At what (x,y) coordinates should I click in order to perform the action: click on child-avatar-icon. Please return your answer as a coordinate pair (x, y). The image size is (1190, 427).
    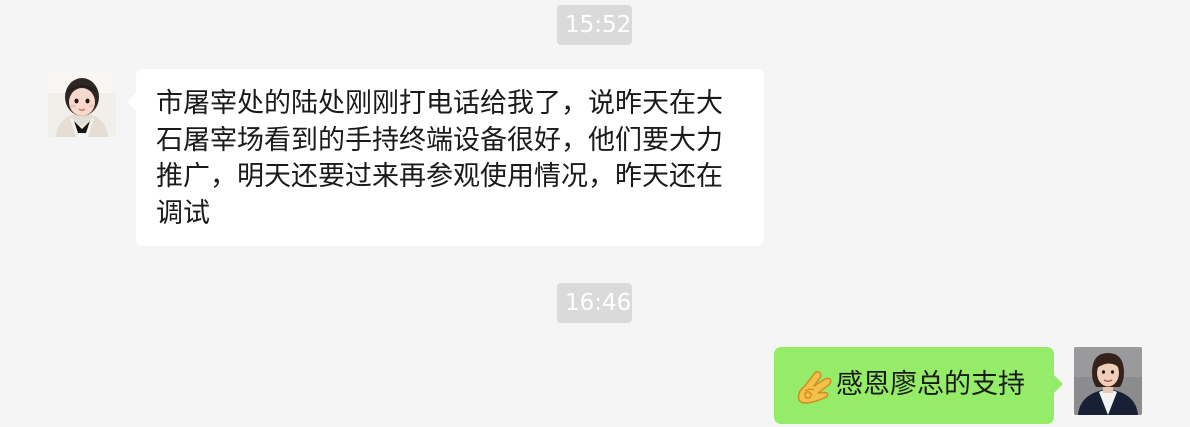
    Looking at the image, I should click on (82, 103).